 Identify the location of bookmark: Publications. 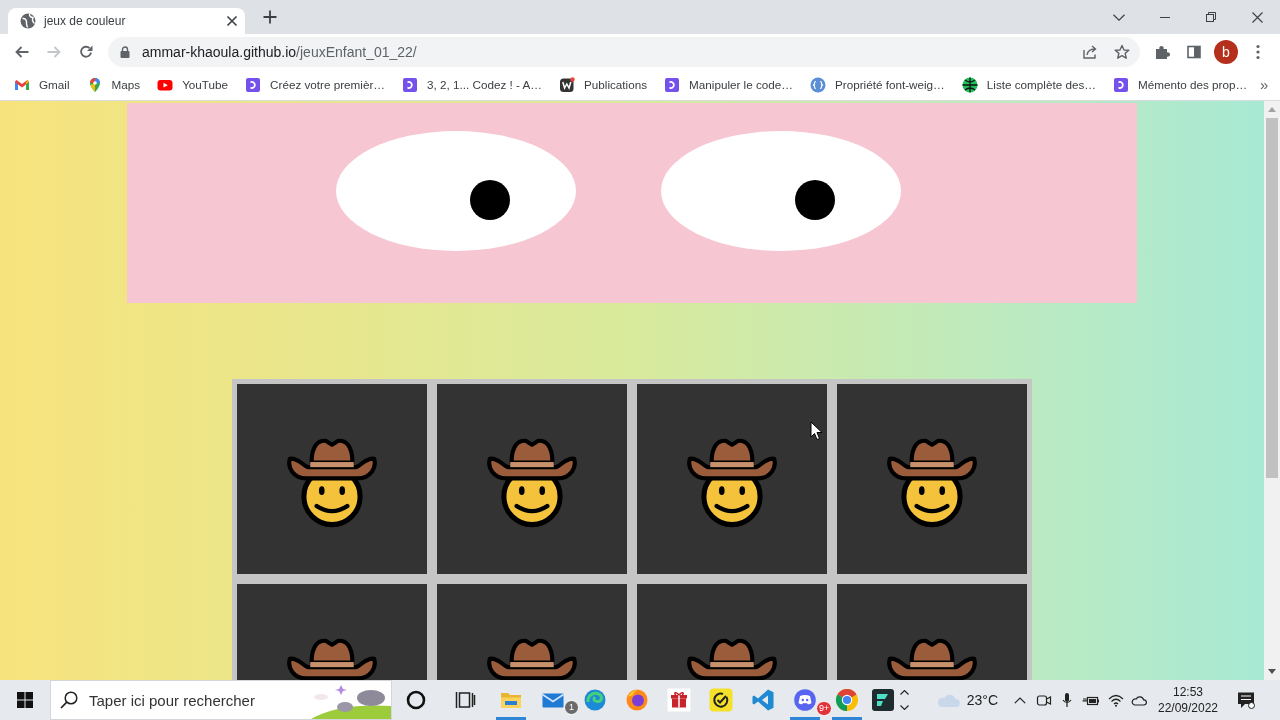
(603, 85).